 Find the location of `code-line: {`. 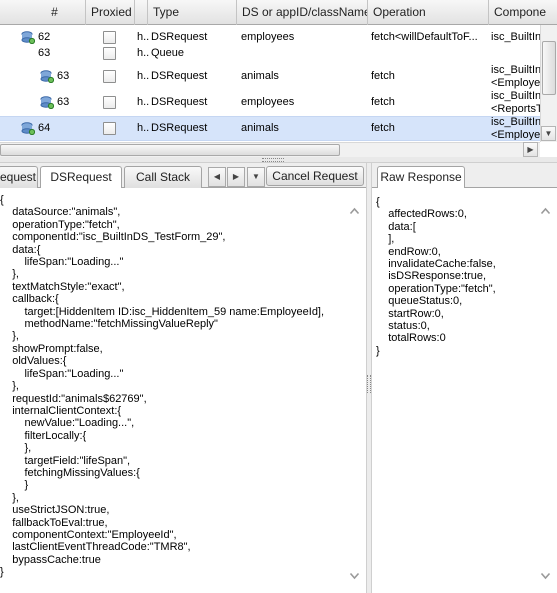

code-line: { is located at coordinates (2, 200).